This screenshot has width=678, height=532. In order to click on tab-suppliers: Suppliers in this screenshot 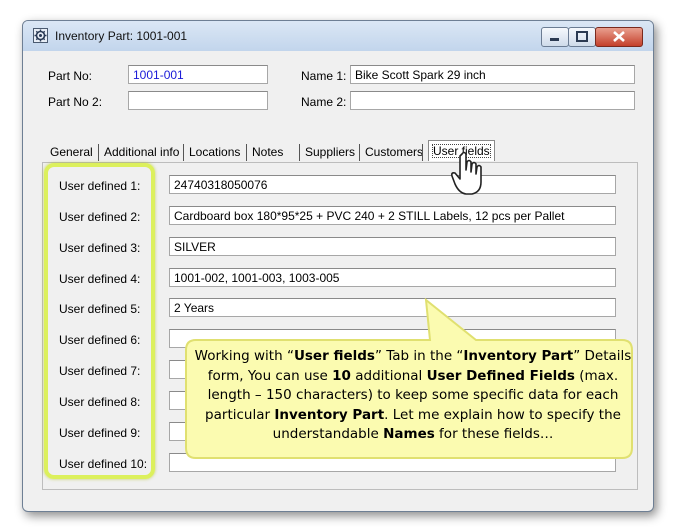, I will do `click(330, 152)`.